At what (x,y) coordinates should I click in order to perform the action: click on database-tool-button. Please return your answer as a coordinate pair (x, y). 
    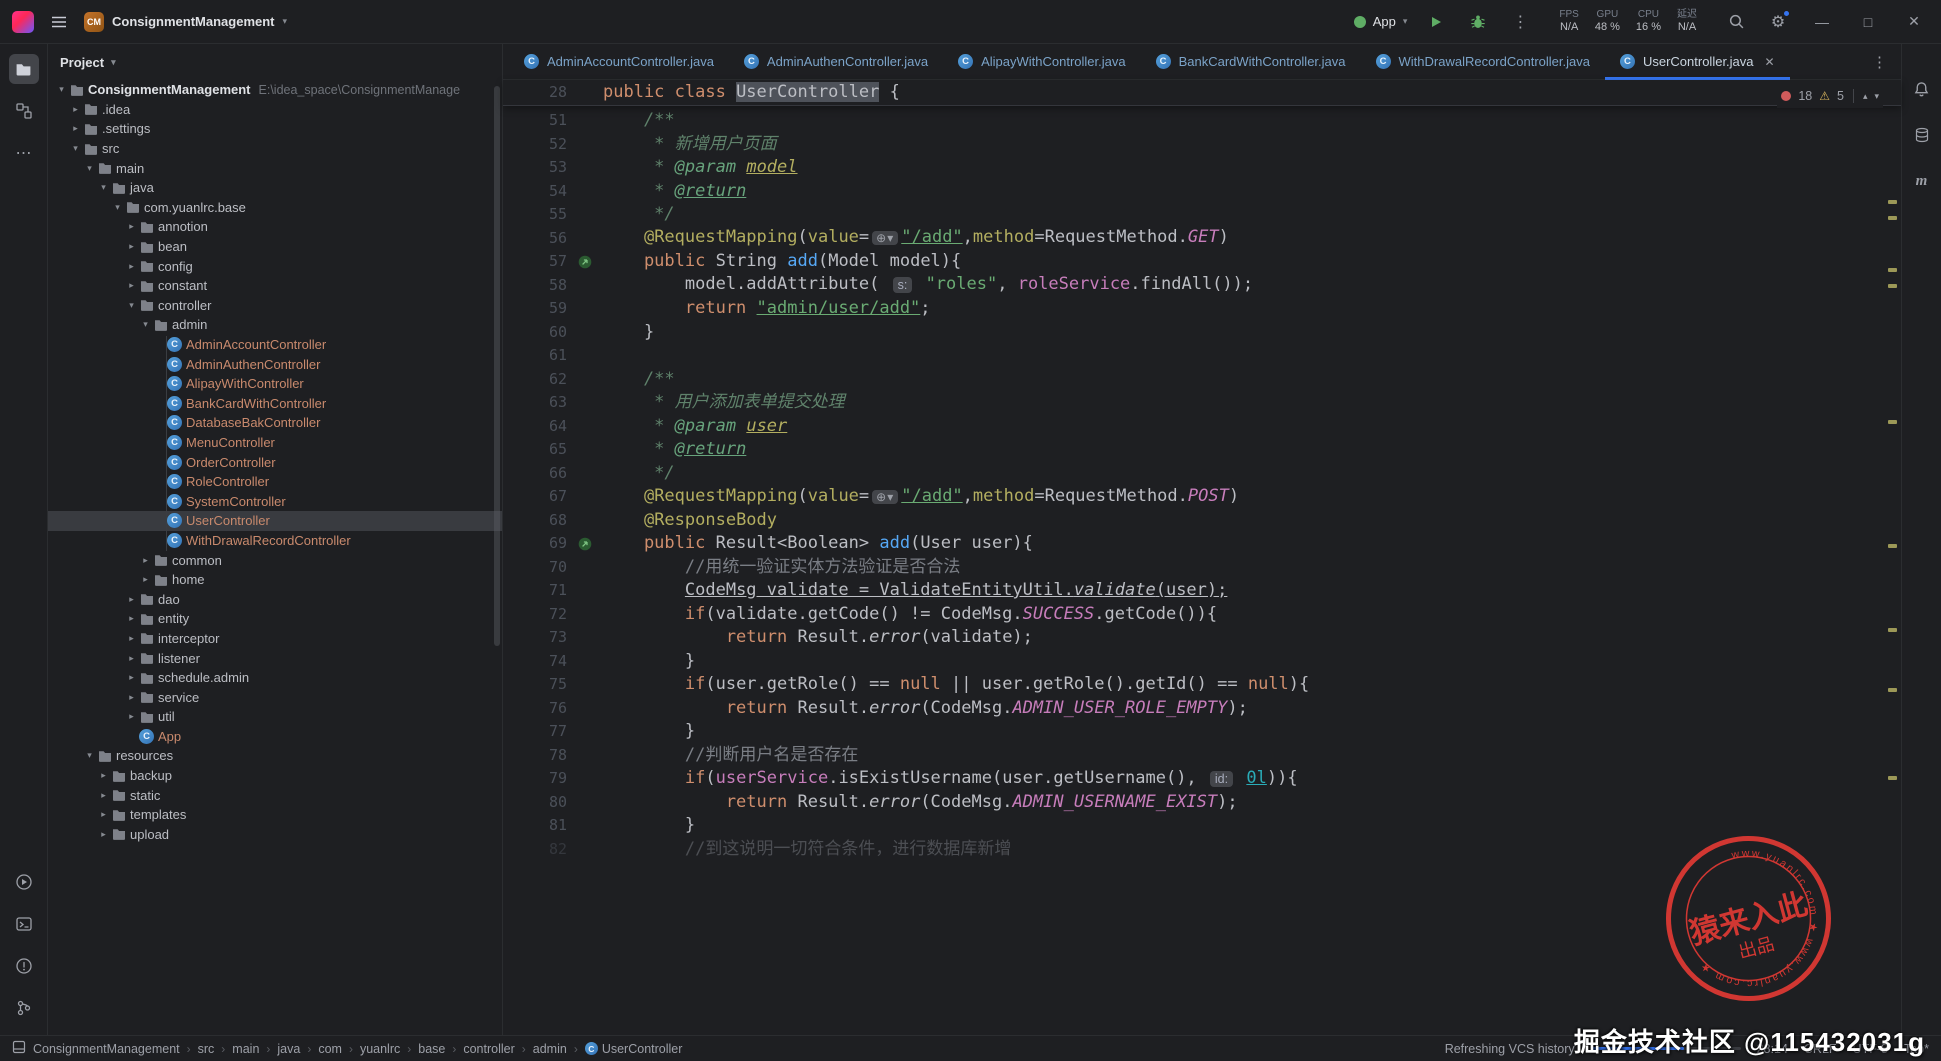
    Looking at the image, I should click on (1922, 135).